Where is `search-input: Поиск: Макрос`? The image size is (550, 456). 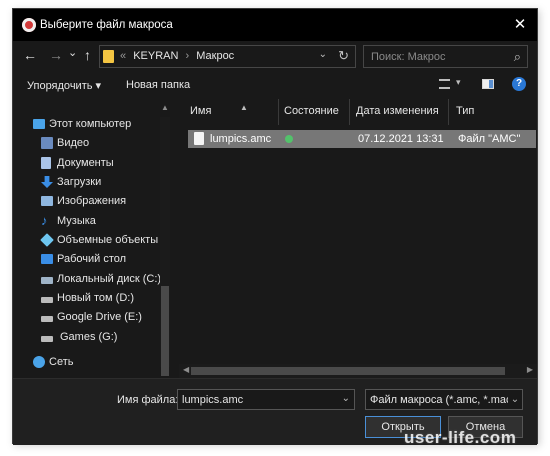
search-input: Поиск: Макрос is located at coordinates (408, 57).